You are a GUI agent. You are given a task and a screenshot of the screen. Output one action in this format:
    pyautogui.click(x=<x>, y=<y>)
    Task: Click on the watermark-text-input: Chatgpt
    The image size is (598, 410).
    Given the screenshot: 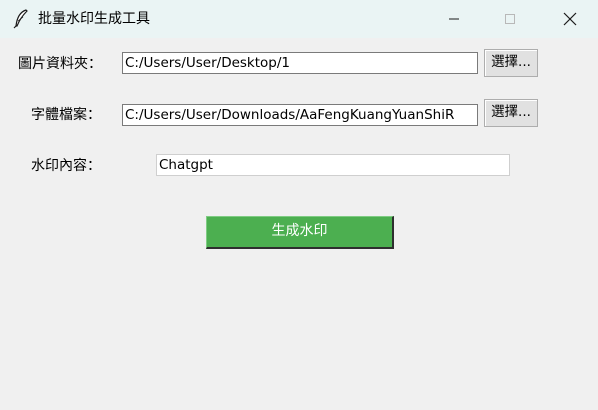 What is the action you would take?
    pyautogui.click(x=333, y=165)
    